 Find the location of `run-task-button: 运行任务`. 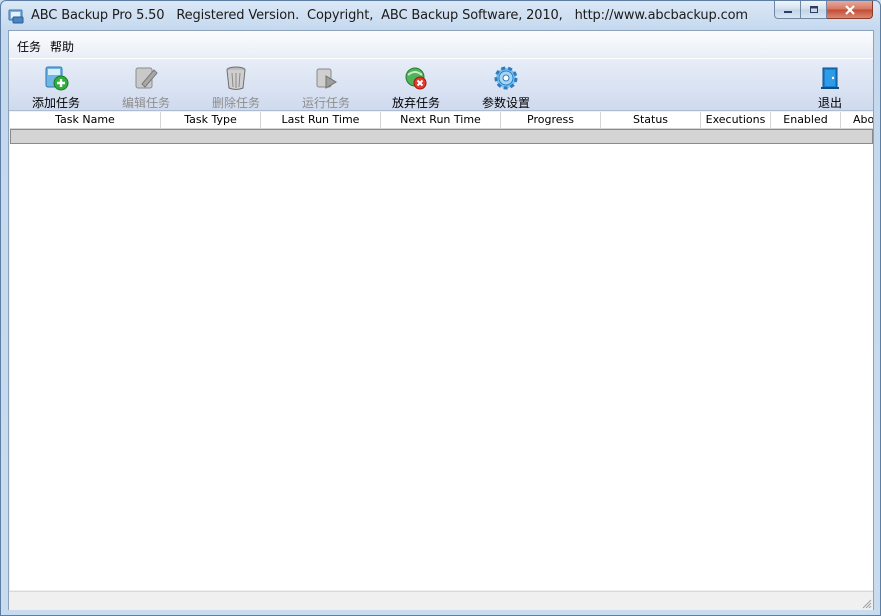

run-task-button: 运行任务 is located at coordinates (326, 85).